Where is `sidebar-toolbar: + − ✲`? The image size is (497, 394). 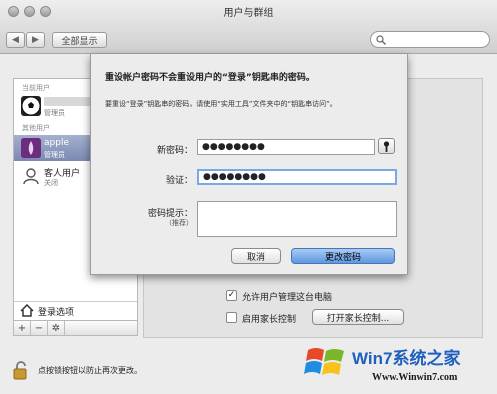 sidebar-toolbar: + − ✲ is located at coordinates (75, 328).